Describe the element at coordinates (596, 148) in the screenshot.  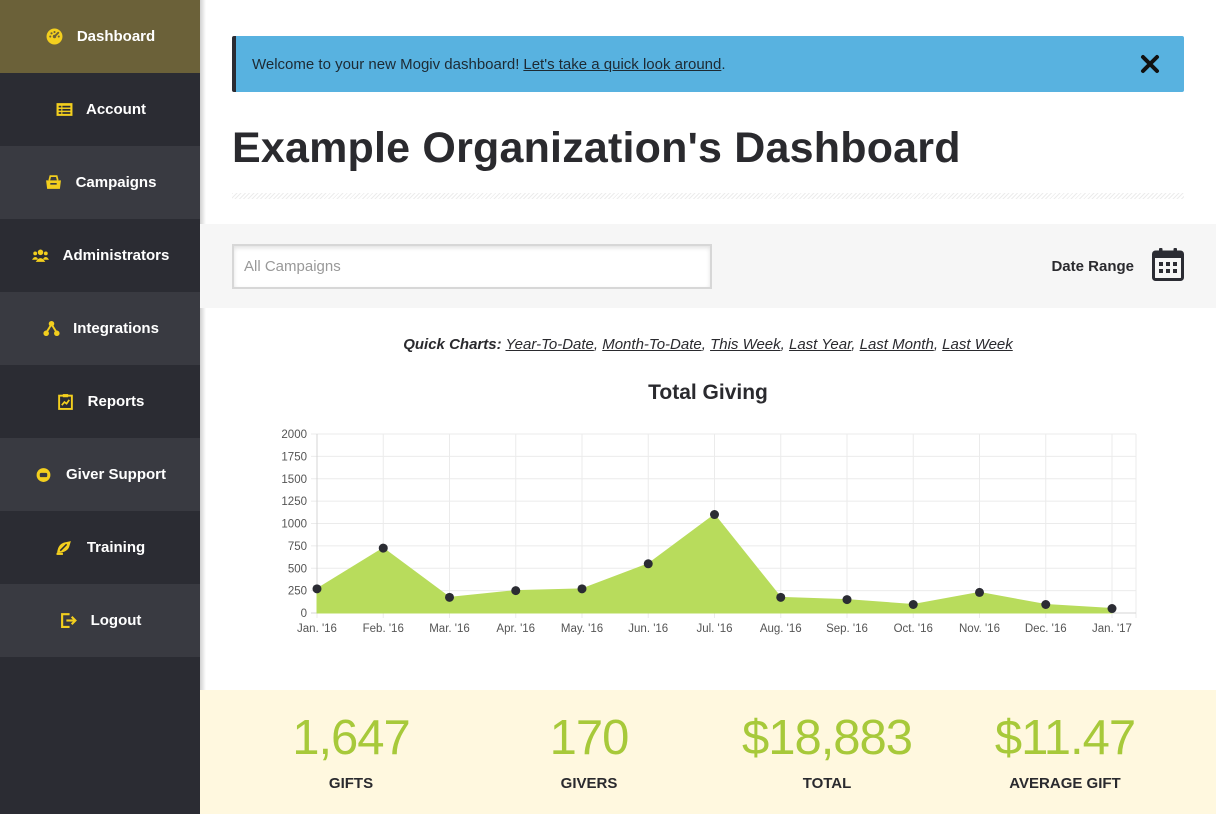
I see `page-title: Example Organization's Dashboard` at that location.